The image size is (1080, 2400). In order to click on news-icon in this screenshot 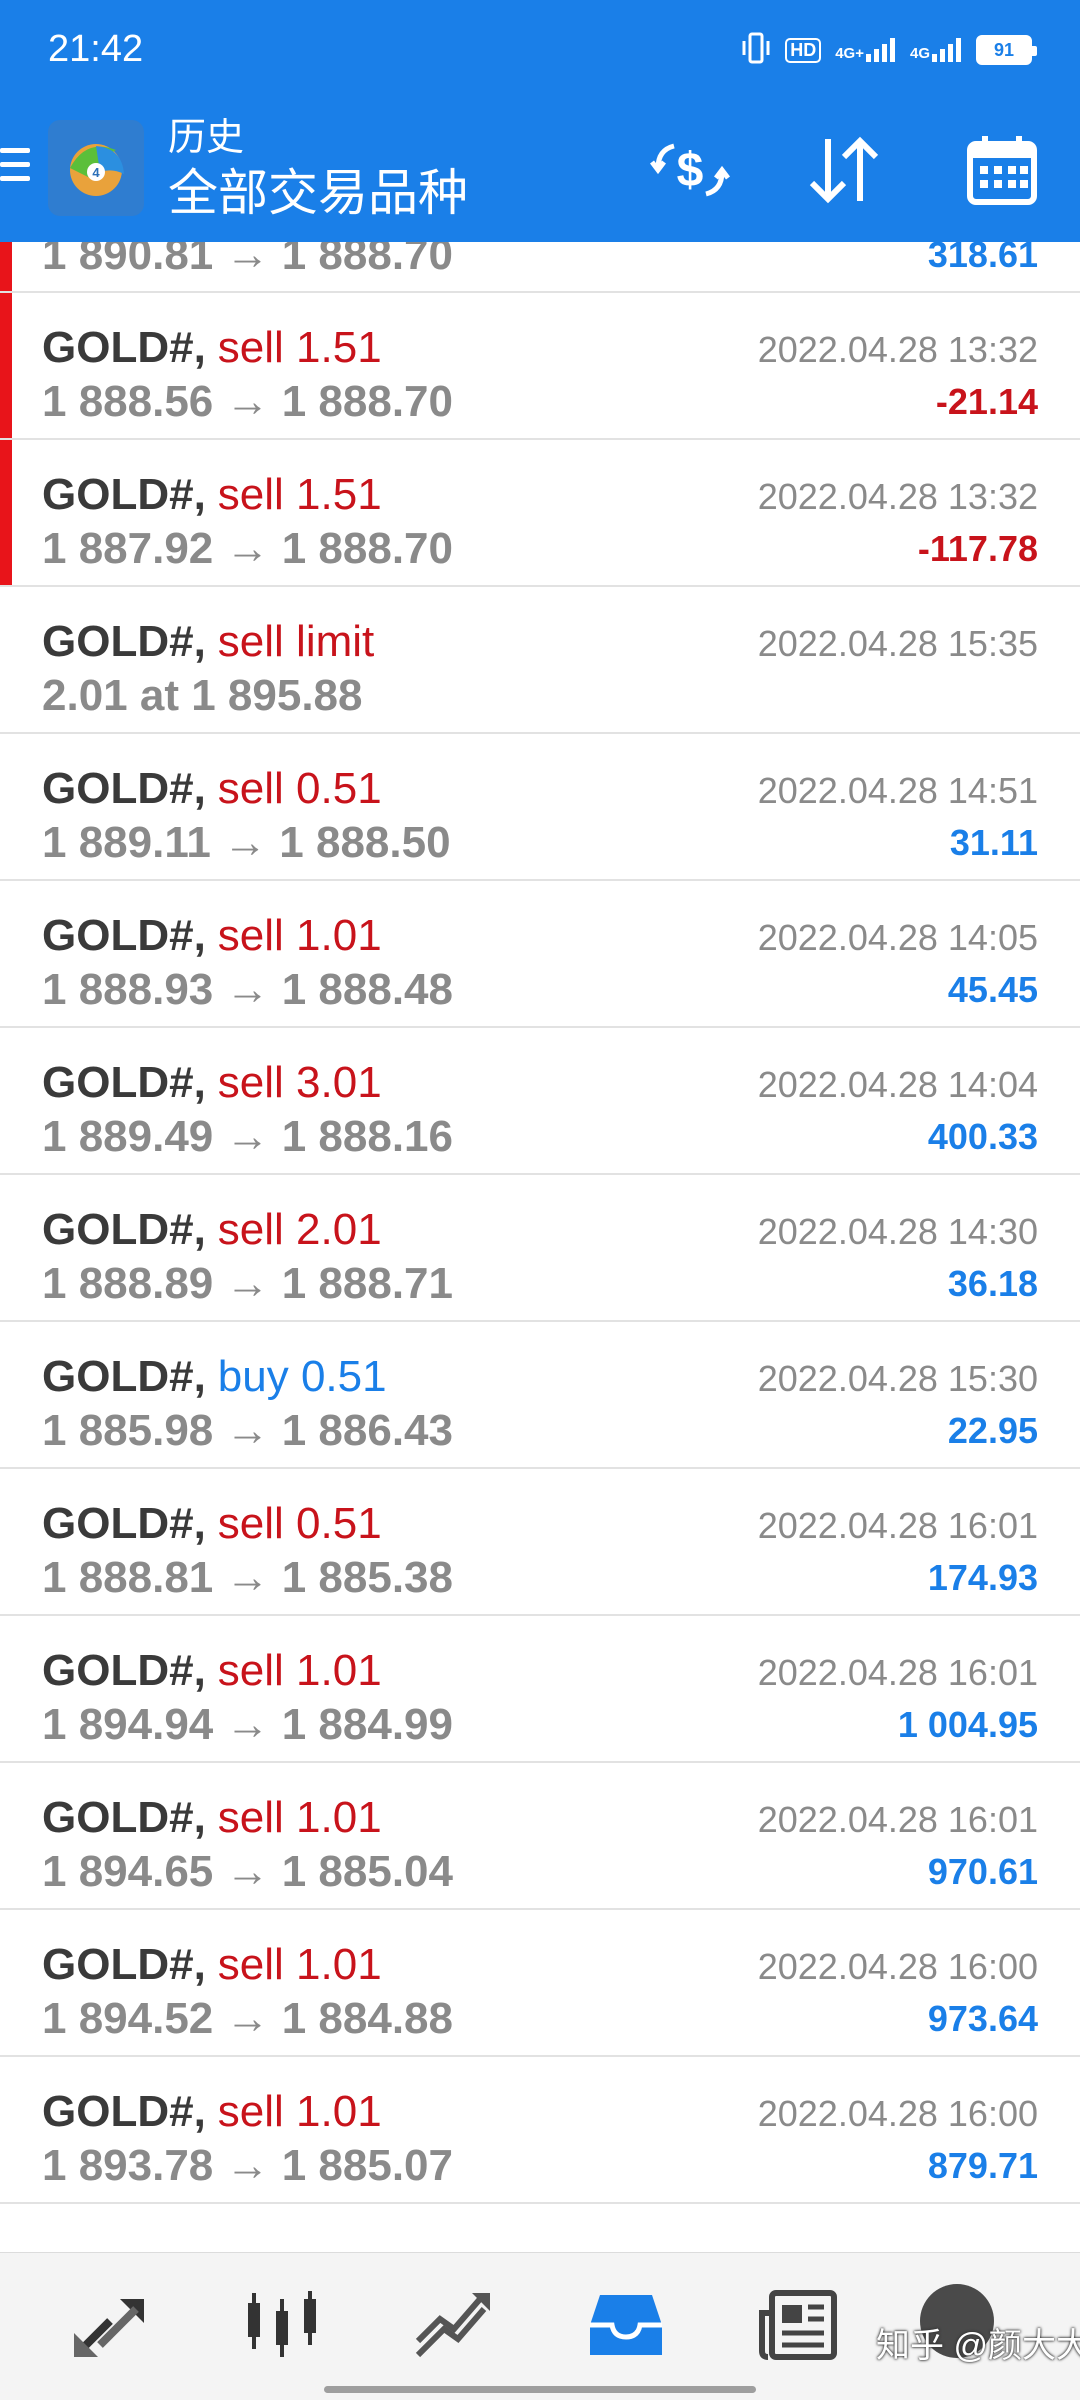, I will do `click(798, 2327)`.